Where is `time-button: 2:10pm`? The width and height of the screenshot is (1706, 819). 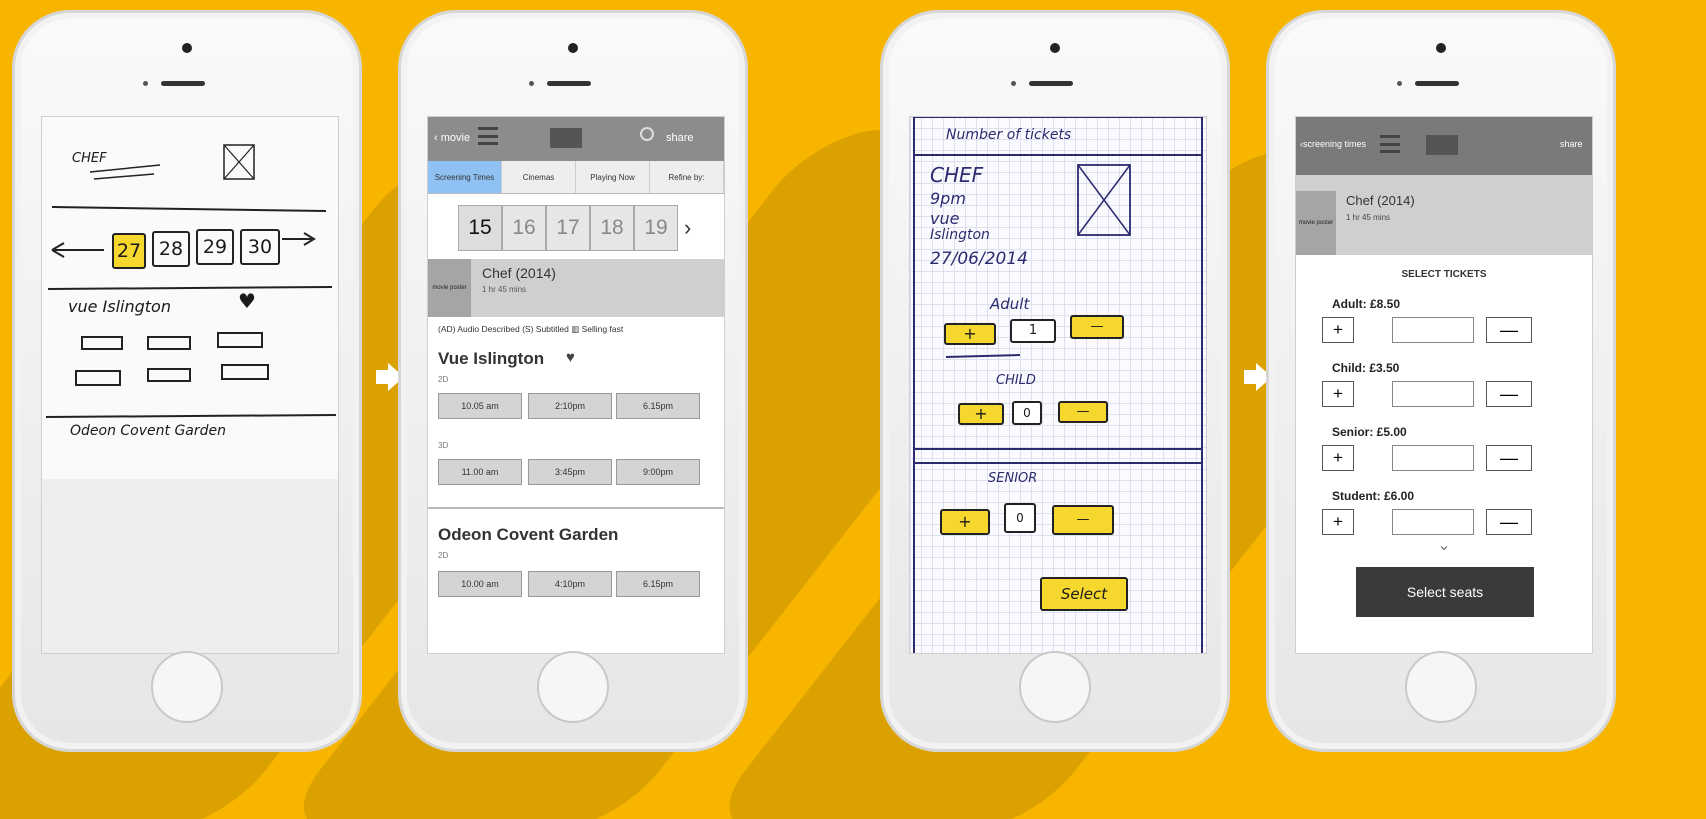
time-button: 2:10pm is located at coordinates (570, 406).